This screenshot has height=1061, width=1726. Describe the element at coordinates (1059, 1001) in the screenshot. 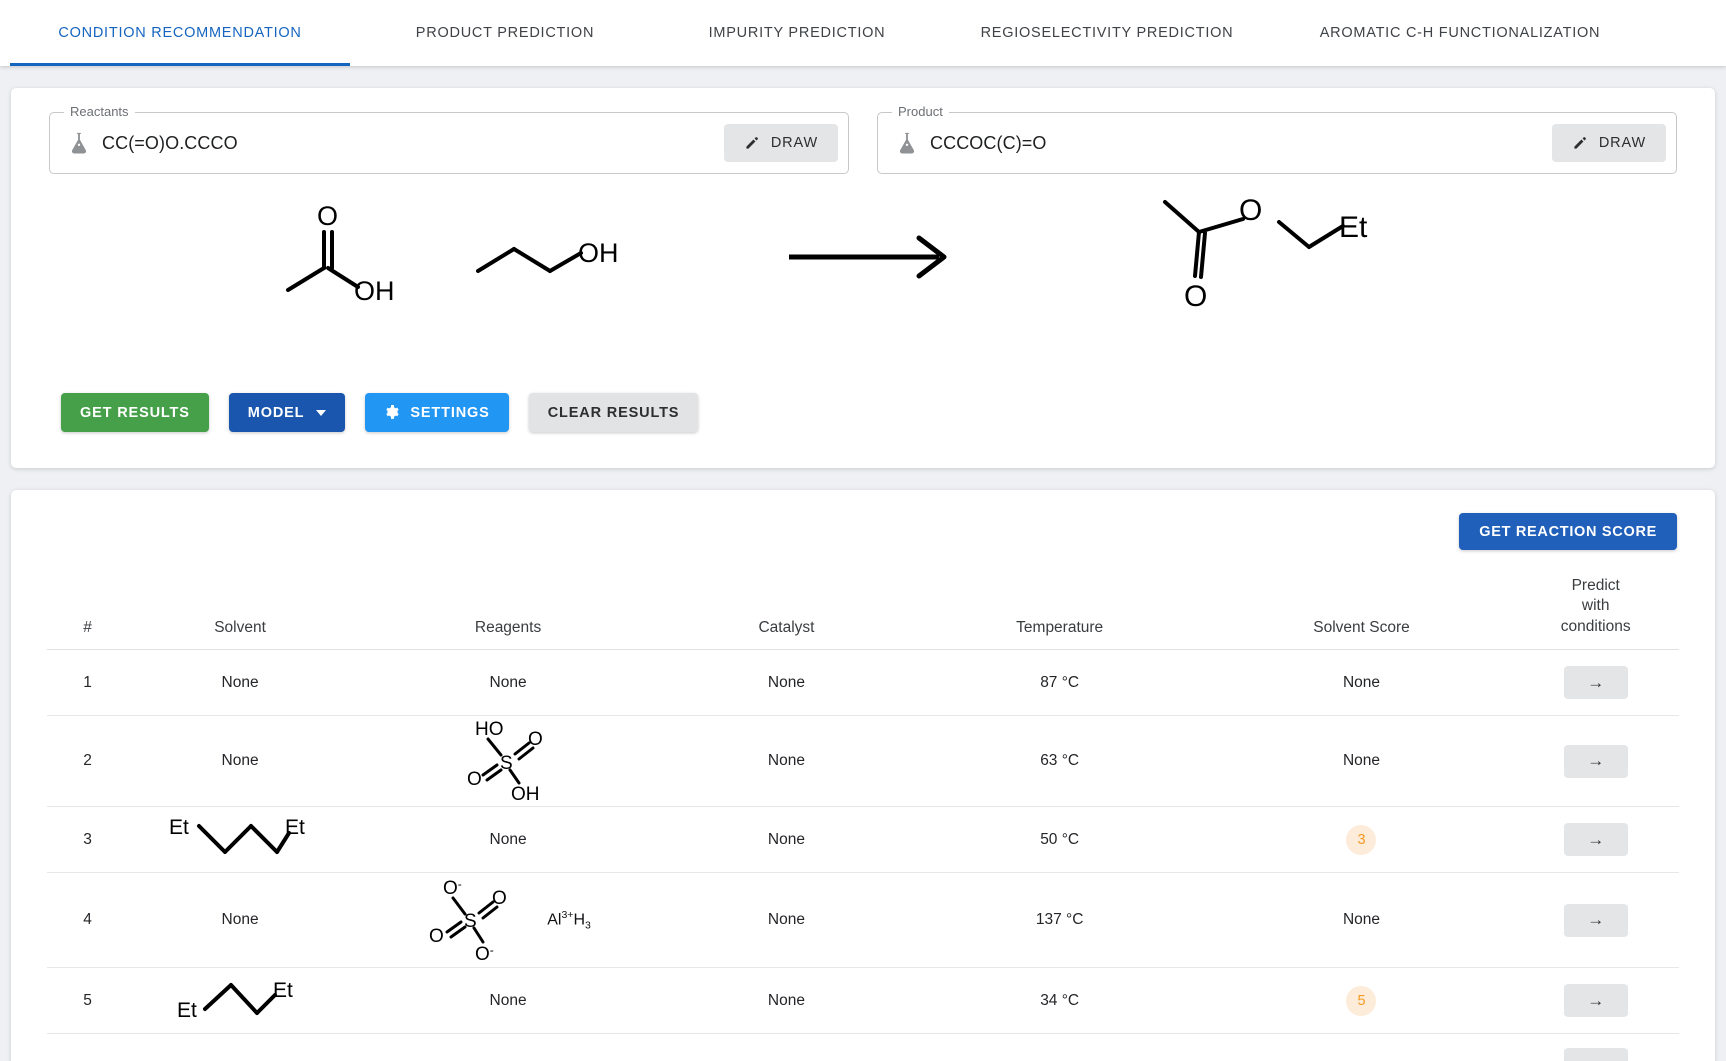

I see `cell-temperature: 34 °C` at that location.